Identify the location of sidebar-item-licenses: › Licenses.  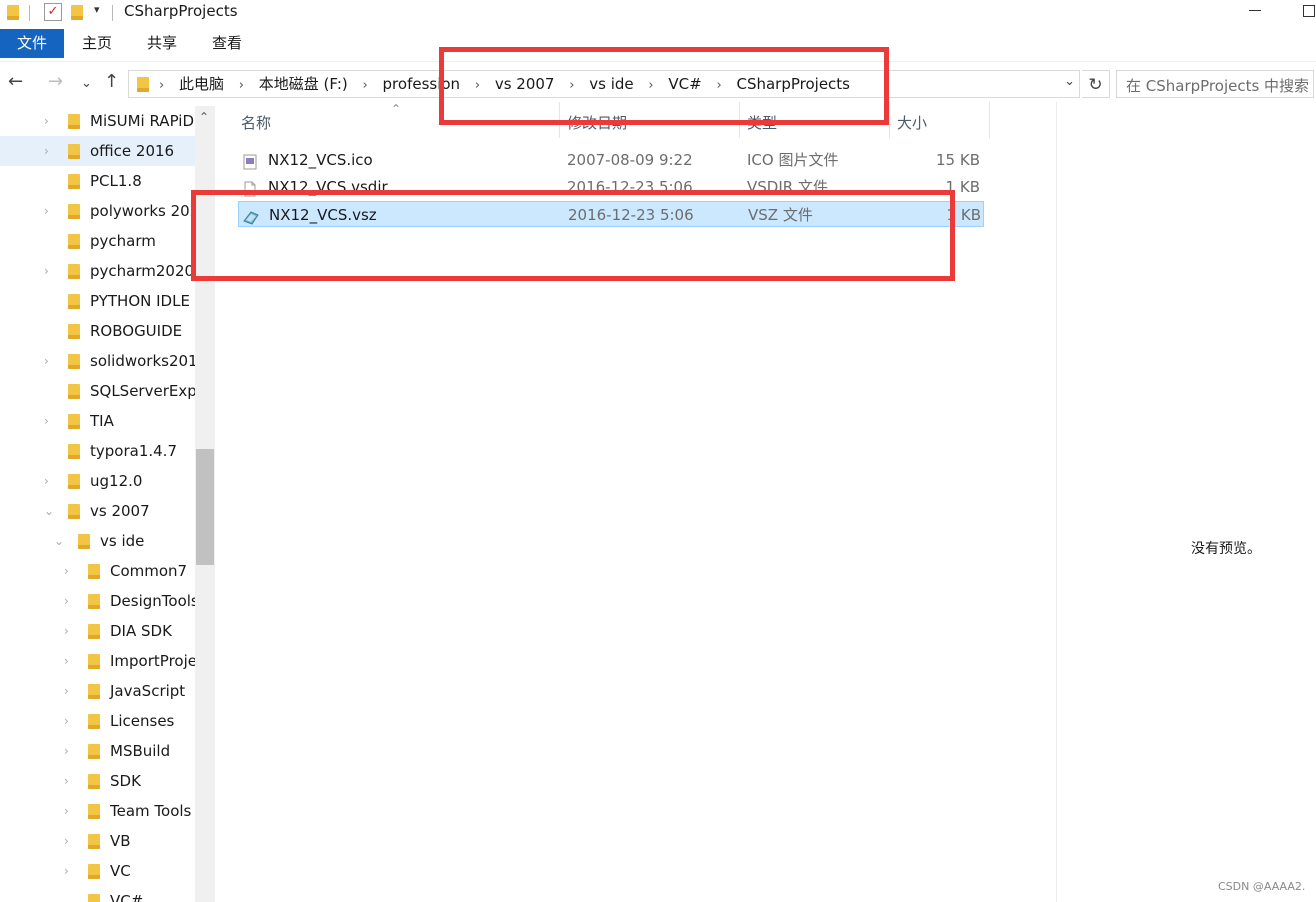
(97, 721).